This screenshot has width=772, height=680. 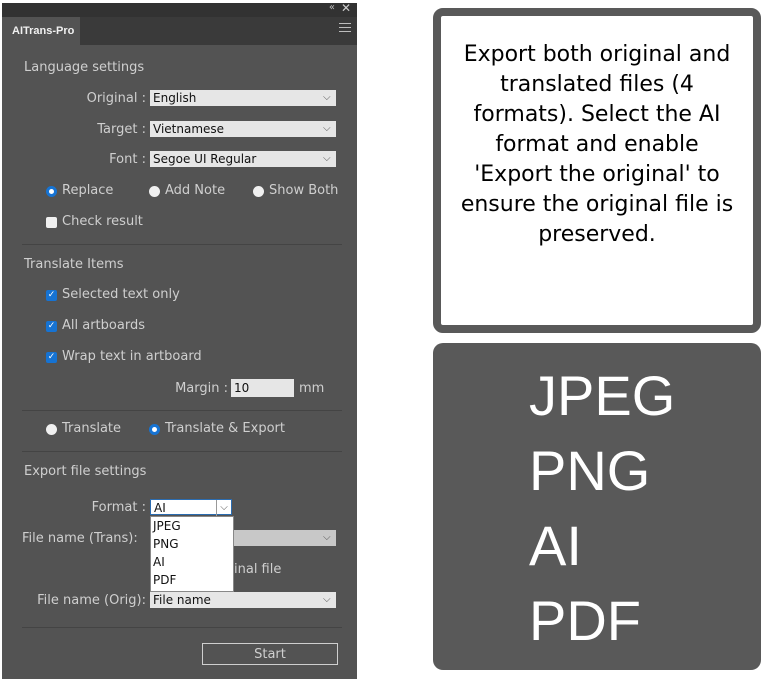 I want to click on panel-menu-icon, so click(x=345, y=28).